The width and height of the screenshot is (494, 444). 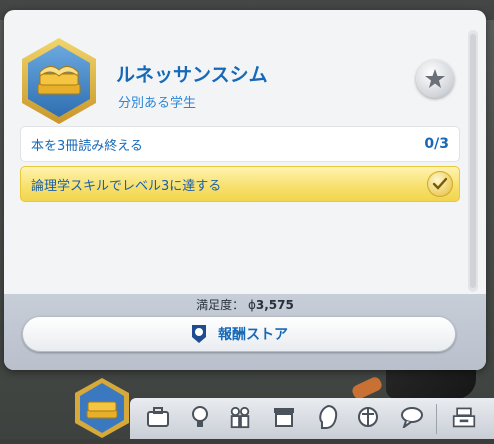 I want to click on reward-store-label: 報酬ストア, so click(x=253, y=335).